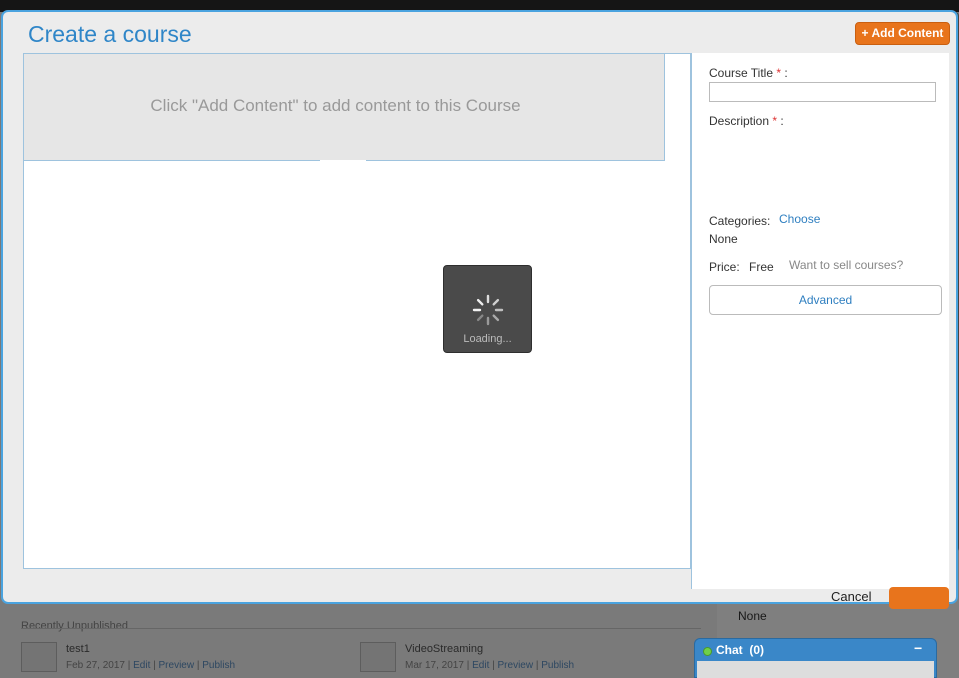  I want to click on course-title-label: Course Title * :, so click(748, 73).